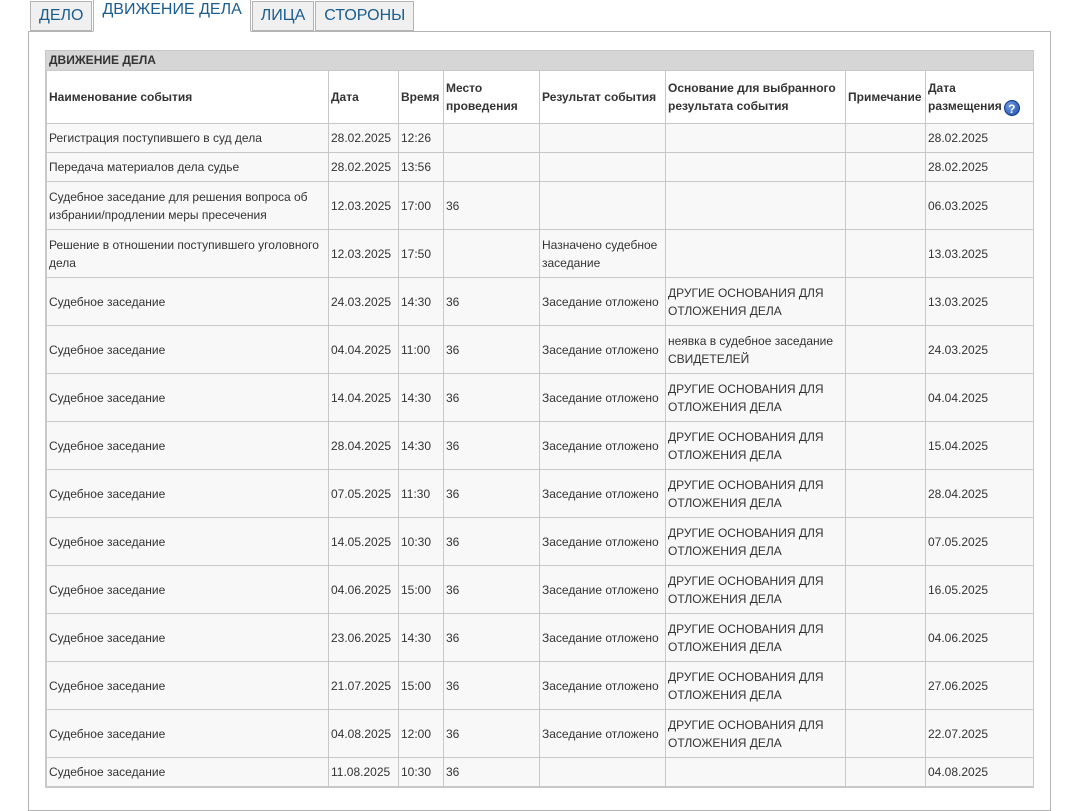 The height and width of the screenshot is (811, 1080). What do you see at coordinates (602, 167) in the screenshot?
I see `cell-result` at bounding box center [602, 167].